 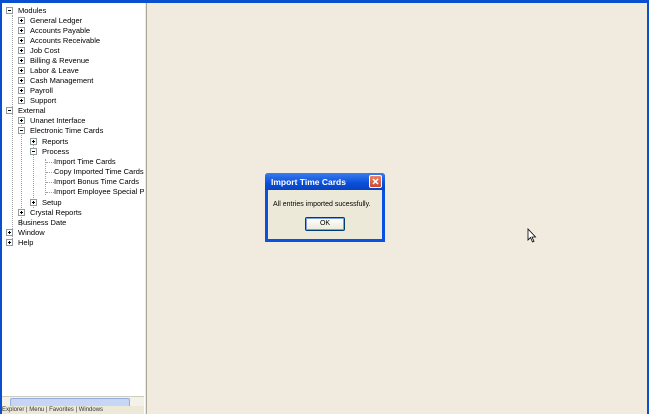 I want to click on dialog-title: Import Time Cards, so click(x=308, y=182).